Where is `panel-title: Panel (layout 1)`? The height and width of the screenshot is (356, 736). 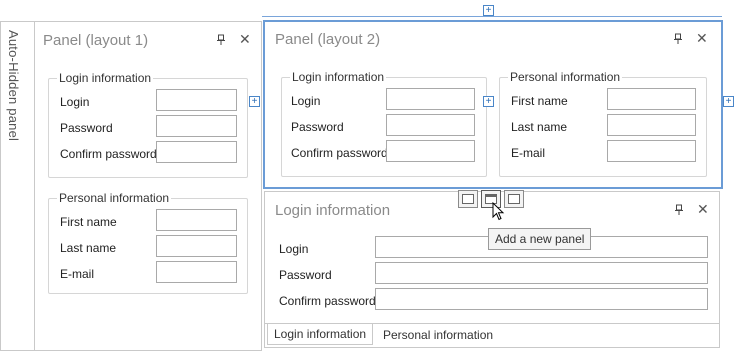
panel-title: Panel (layout 1) is located at coordinates (96, 40).